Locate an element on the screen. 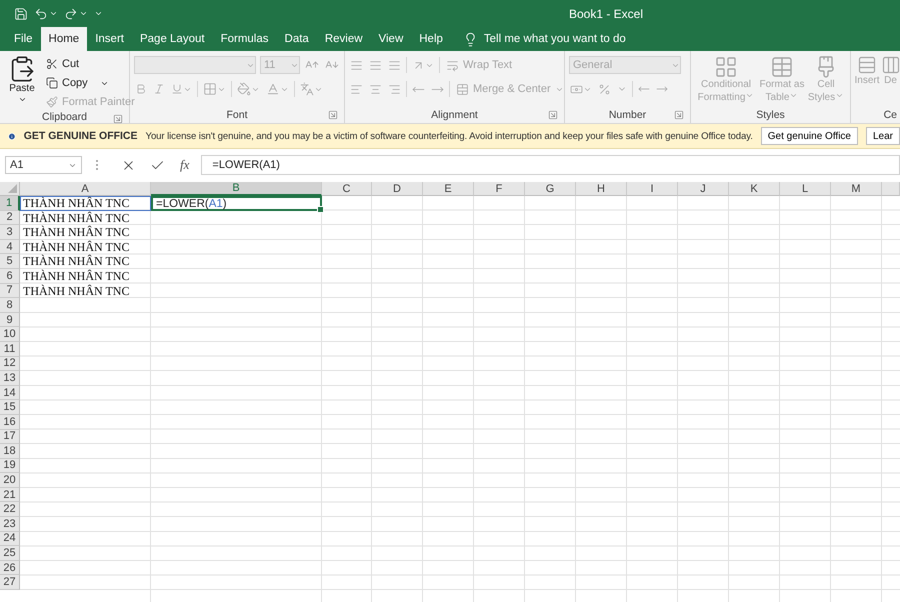 The width and height of the screenshot is (900, 602). align-left-icon is located at coordinates (356, 89).